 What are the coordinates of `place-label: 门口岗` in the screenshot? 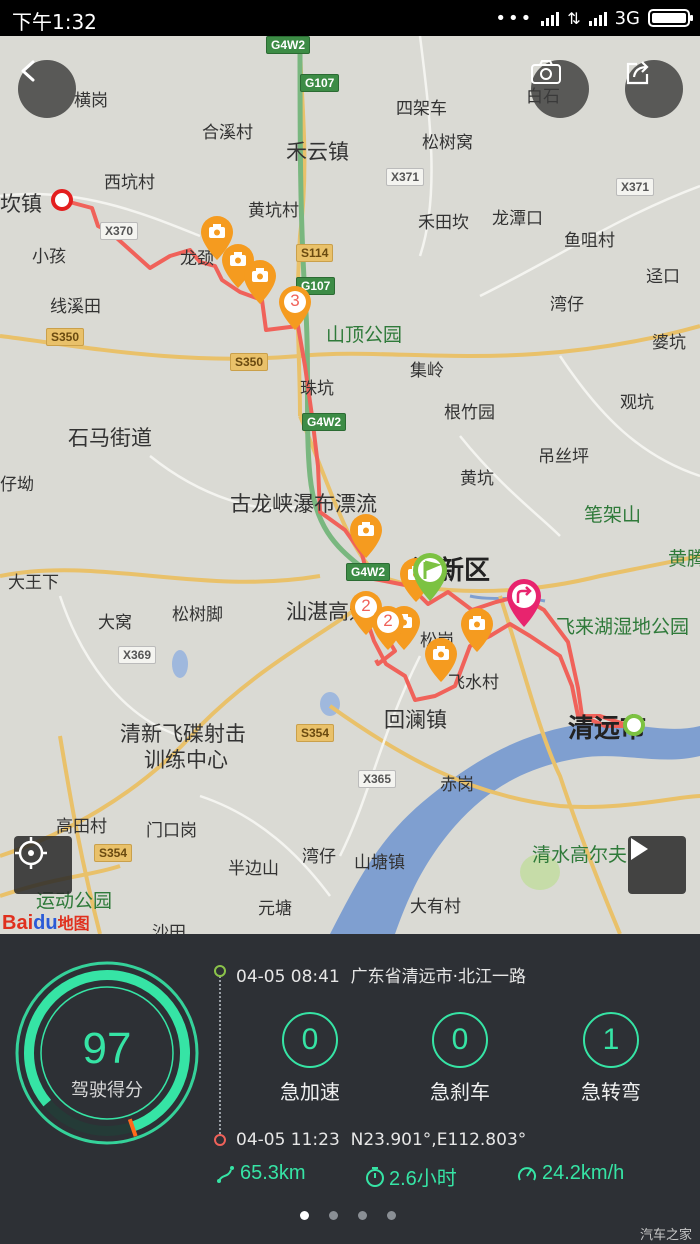 It's located at (171, 830).